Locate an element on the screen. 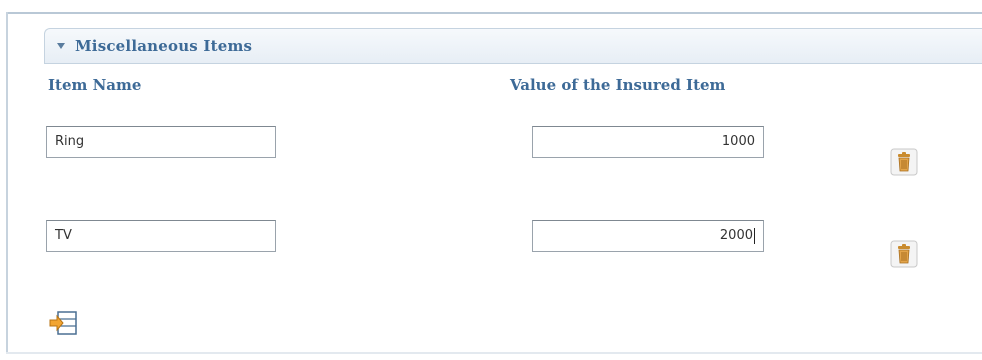  panel-top-border is located at coordinates (494, 13).